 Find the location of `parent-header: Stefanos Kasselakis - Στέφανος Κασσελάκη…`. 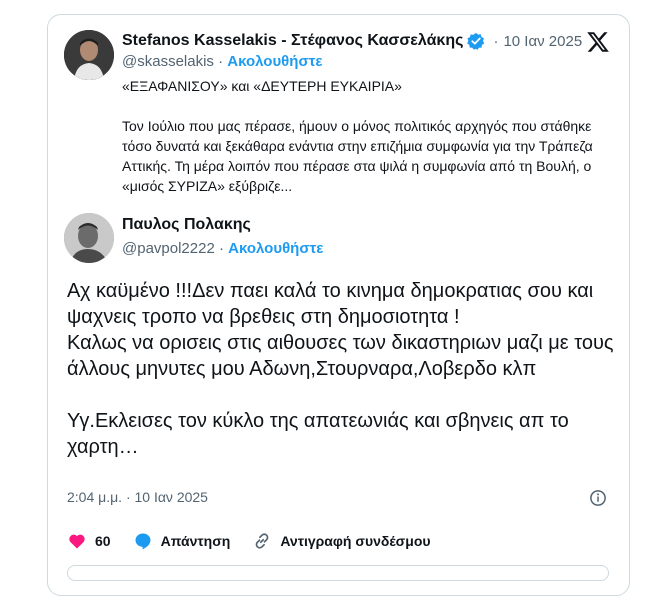

parent-header: Stefanos Kasselakis - Στέφανος Κασσελάκη… is located at coordinates (352, 41).